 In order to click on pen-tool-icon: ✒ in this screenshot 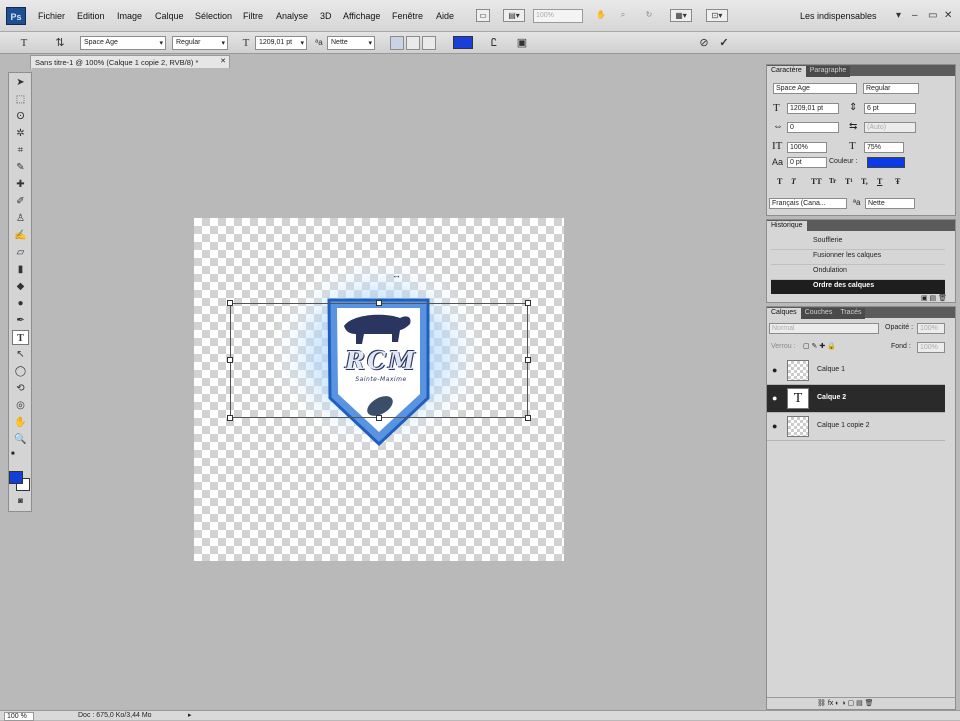, I will do `click(20, 320)`.